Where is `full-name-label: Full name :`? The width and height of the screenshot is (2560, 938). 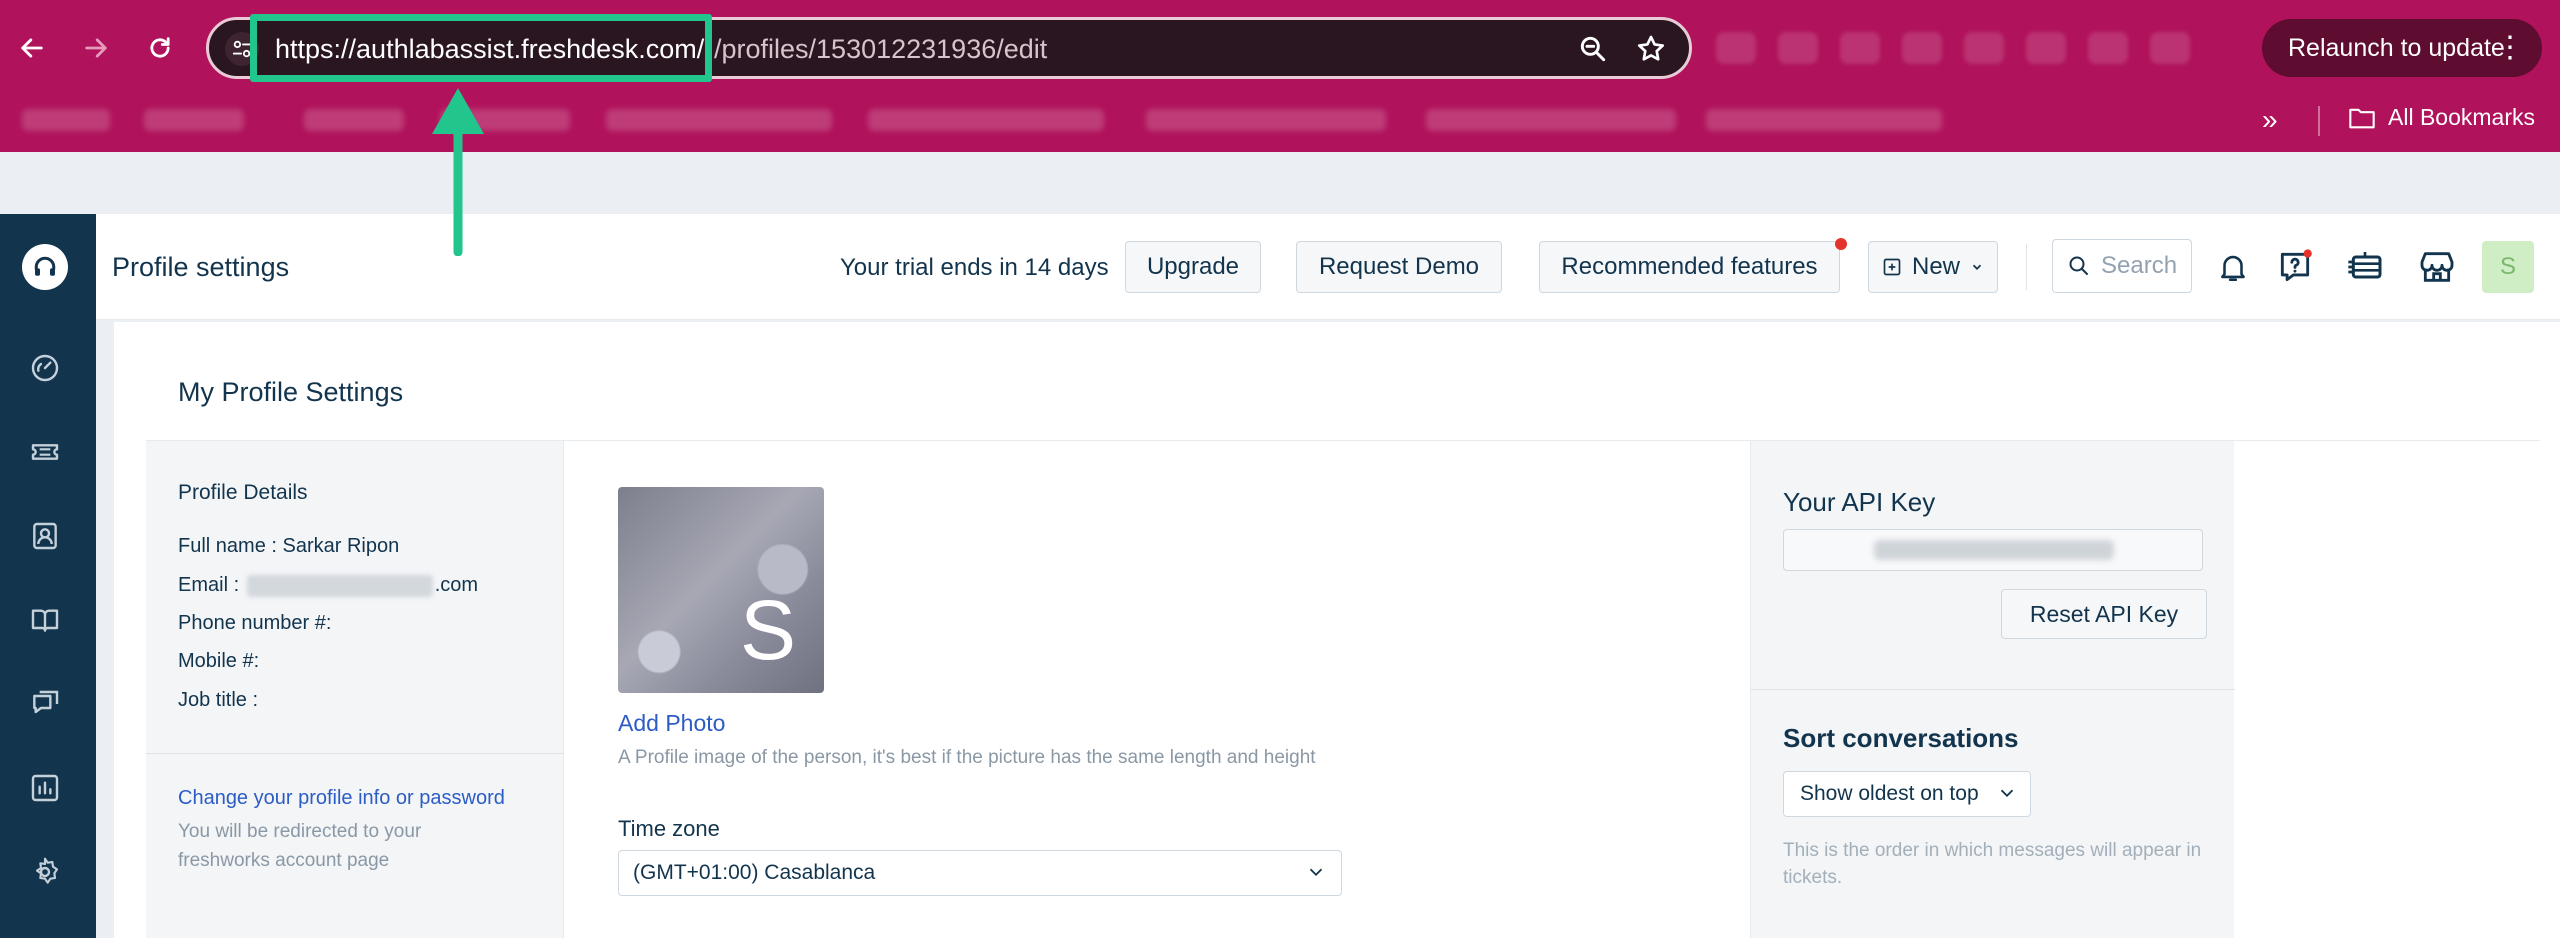 full-name-label: Full name : is located at coordinates (227, 546).